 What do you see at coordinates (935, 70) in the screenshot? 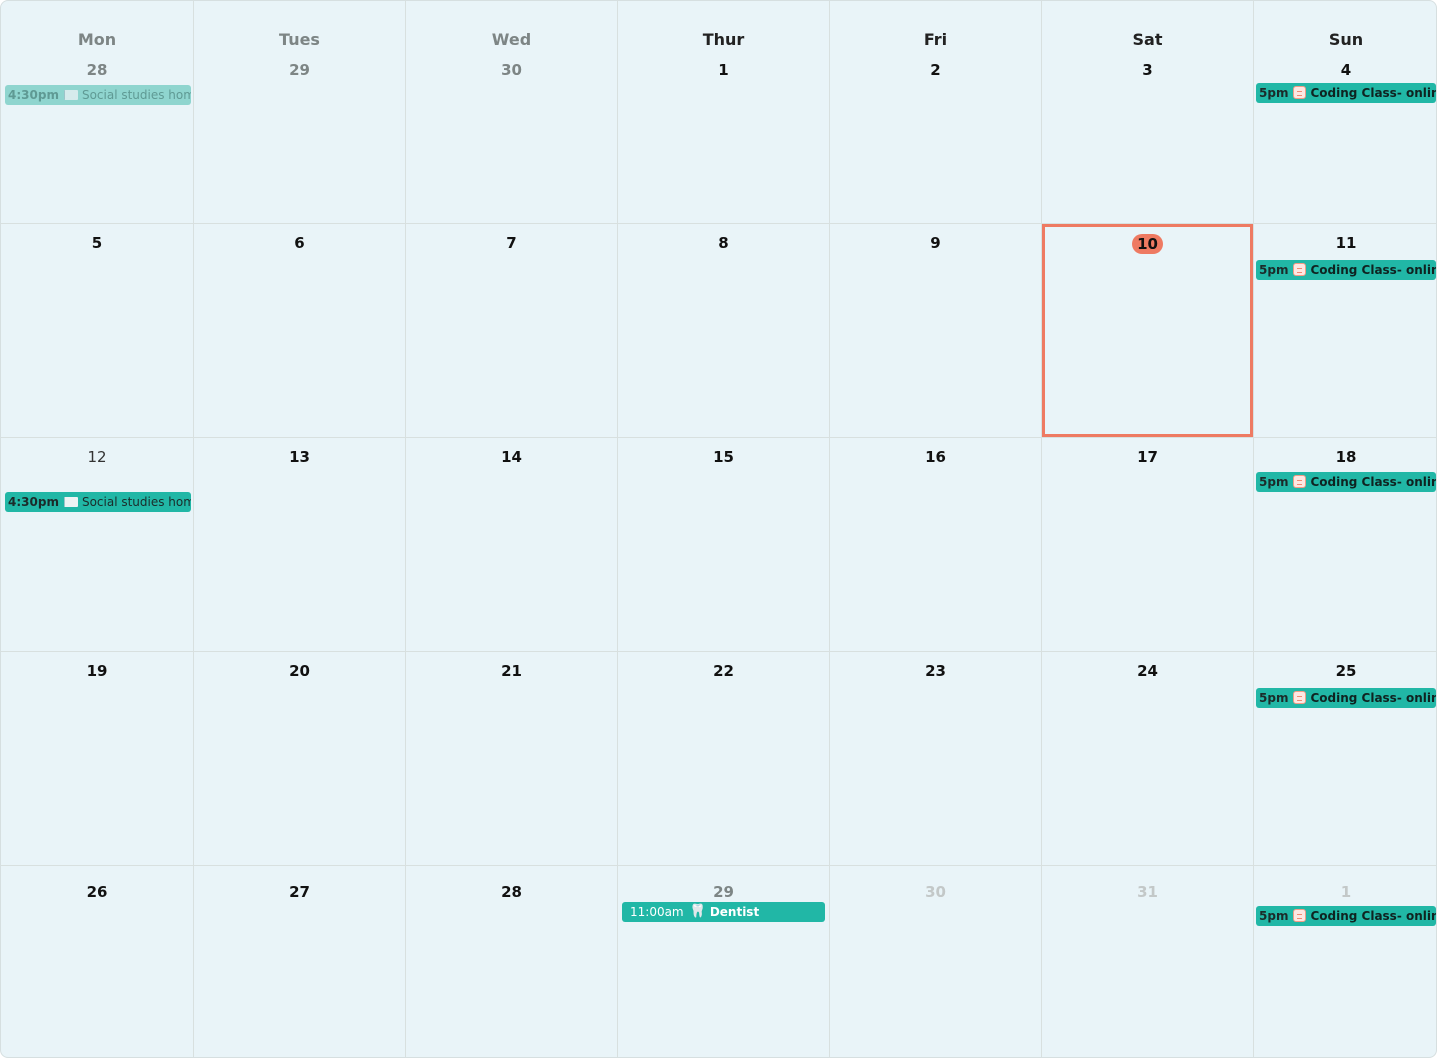
I see `day-number: 2` at bounding box center [935, 70].